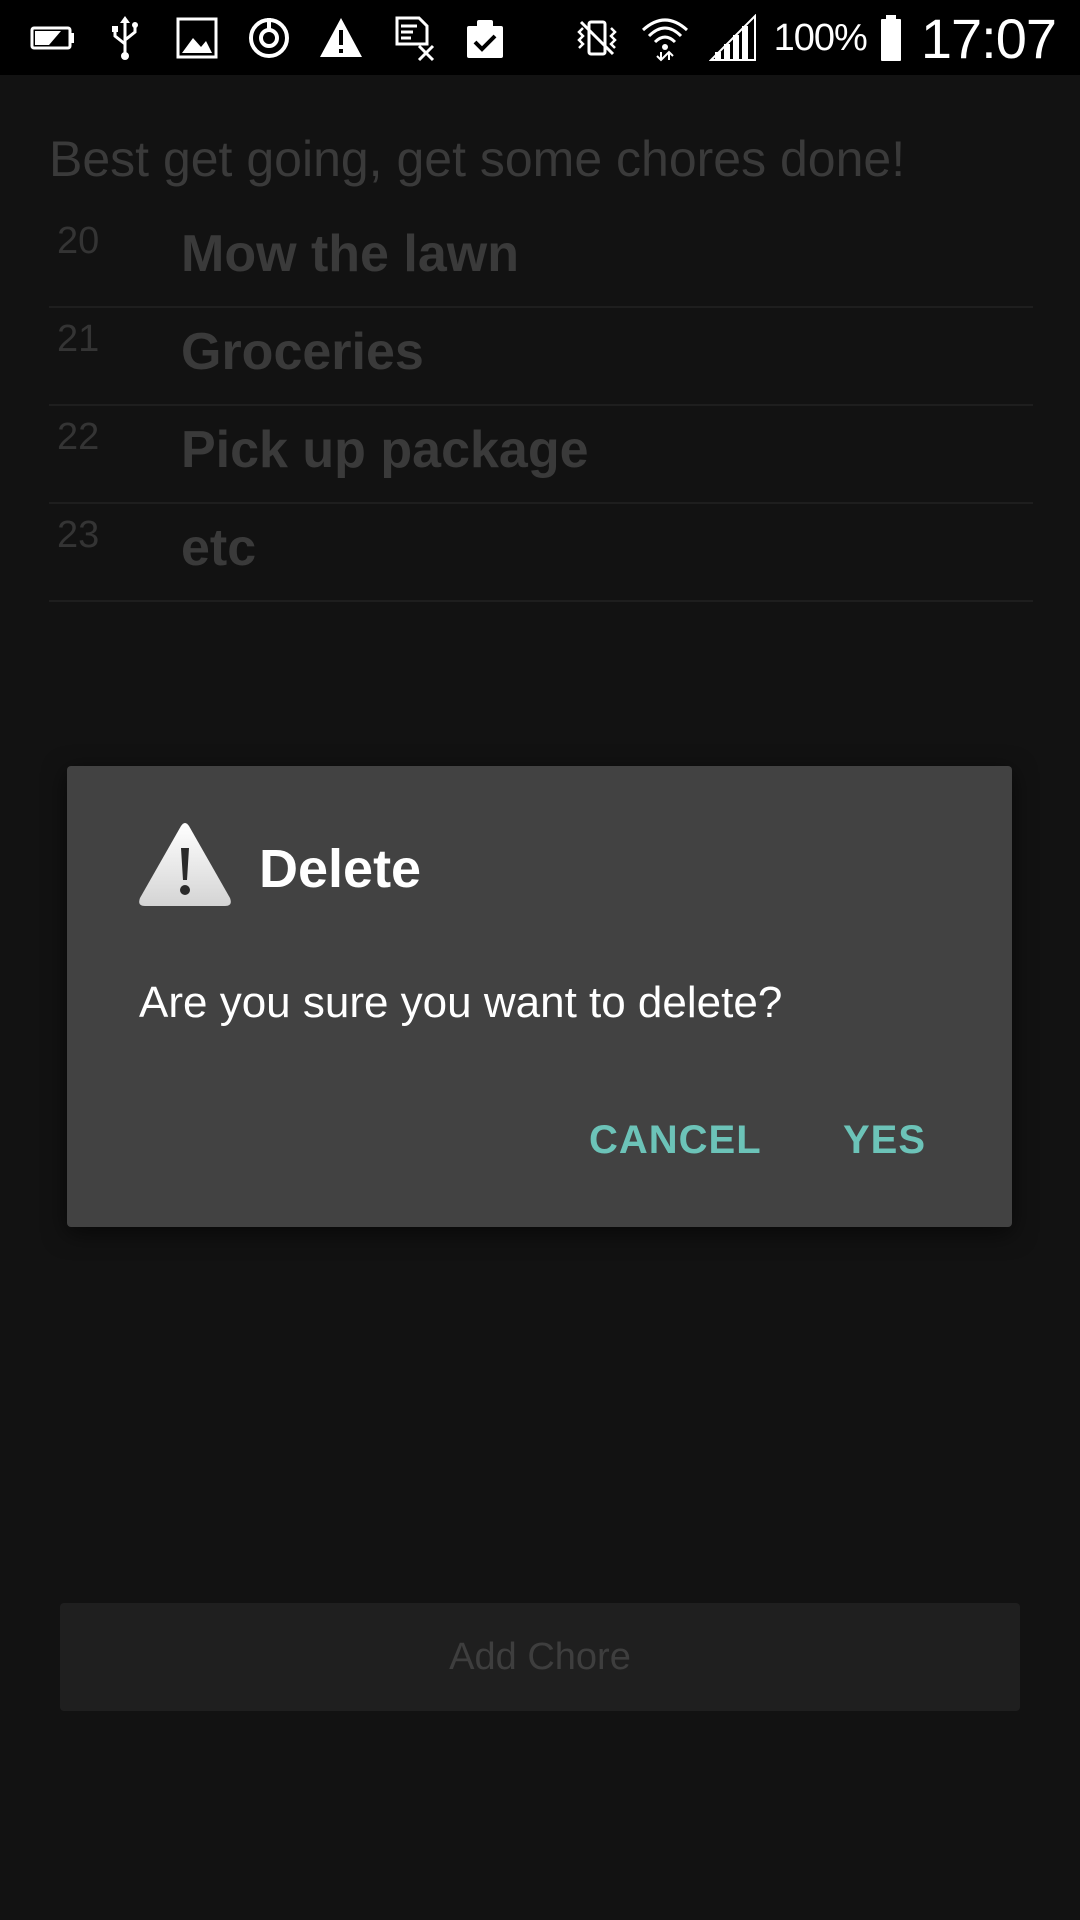 This screenshot has width=1080, height=1920. What do you see at coordinates (884, 1140) in the screenshot?
I see `yes-button: YES` at bounding box center [884, 1140].